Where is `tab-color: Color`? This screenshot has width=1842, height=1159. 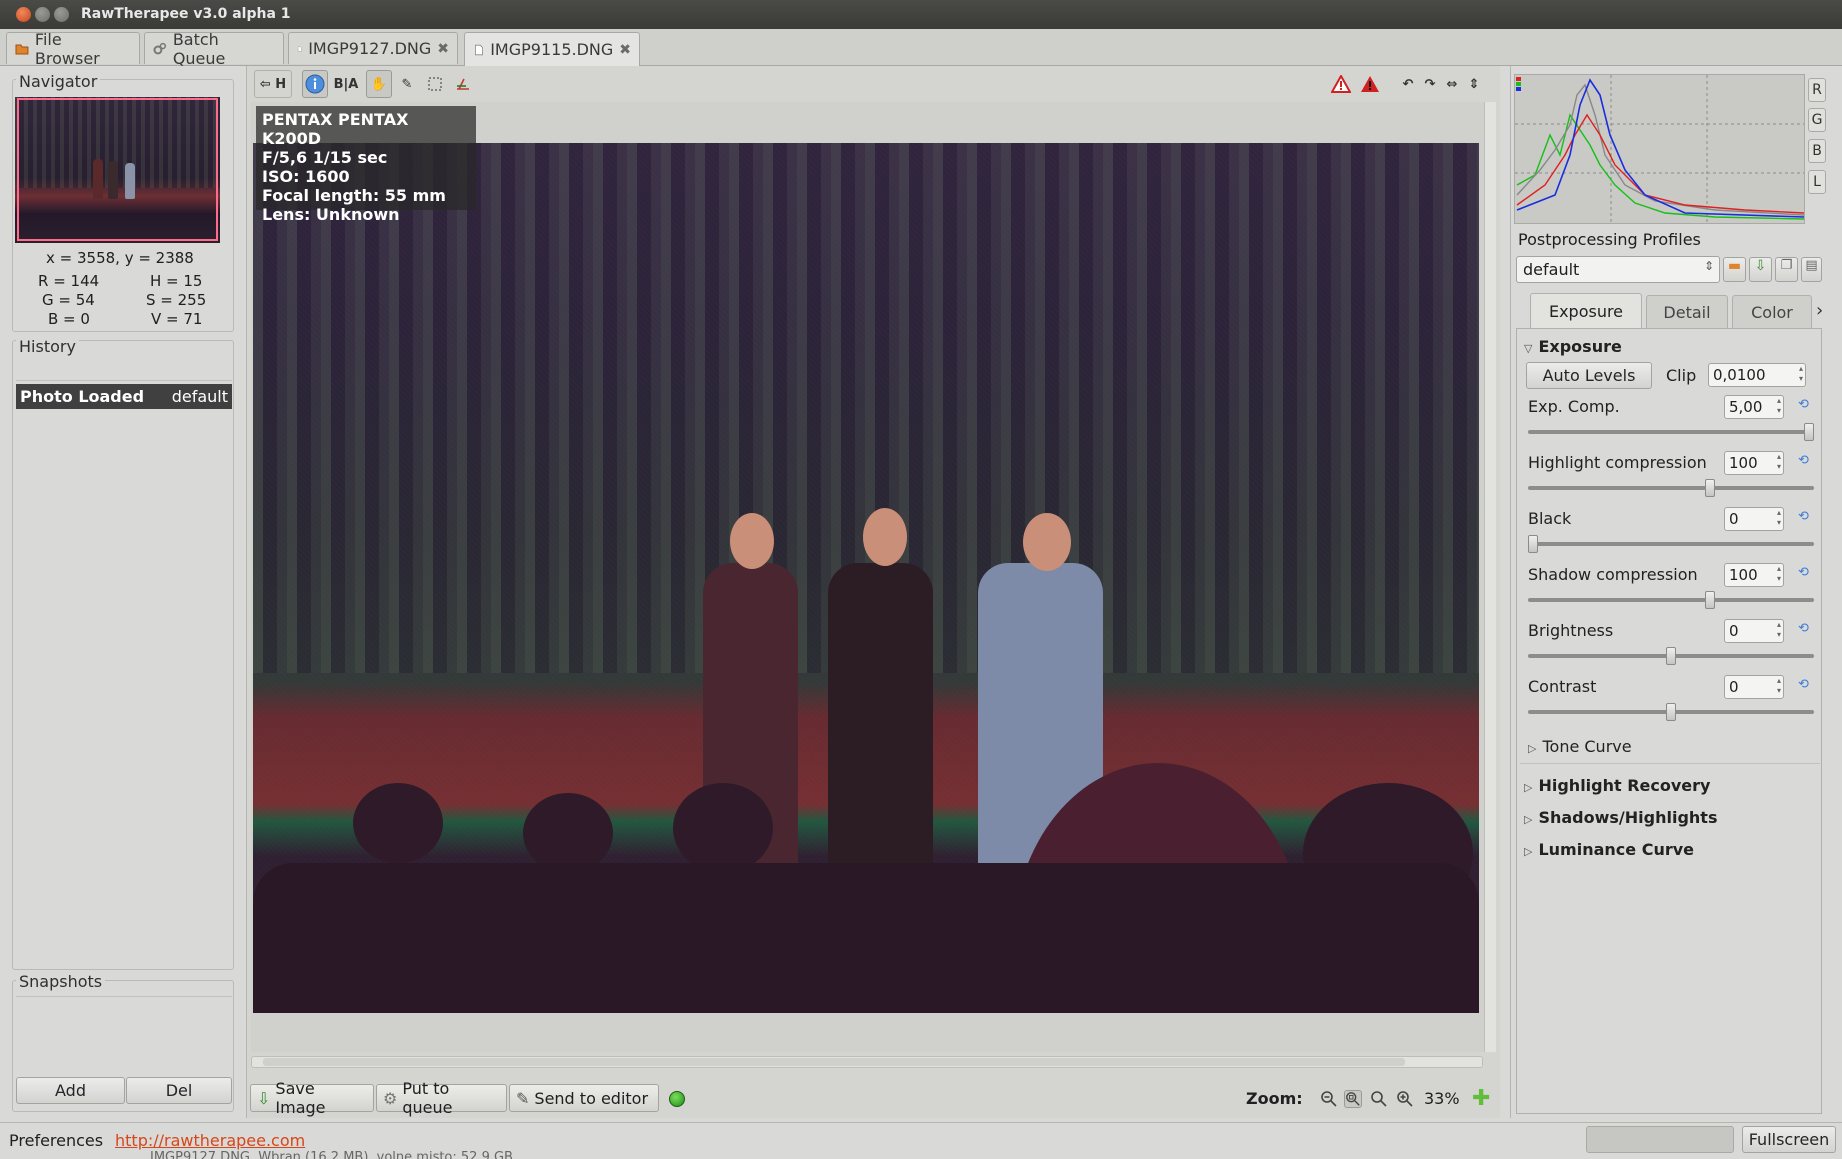 tab-color: Color is located at coordinates (1772, 311).